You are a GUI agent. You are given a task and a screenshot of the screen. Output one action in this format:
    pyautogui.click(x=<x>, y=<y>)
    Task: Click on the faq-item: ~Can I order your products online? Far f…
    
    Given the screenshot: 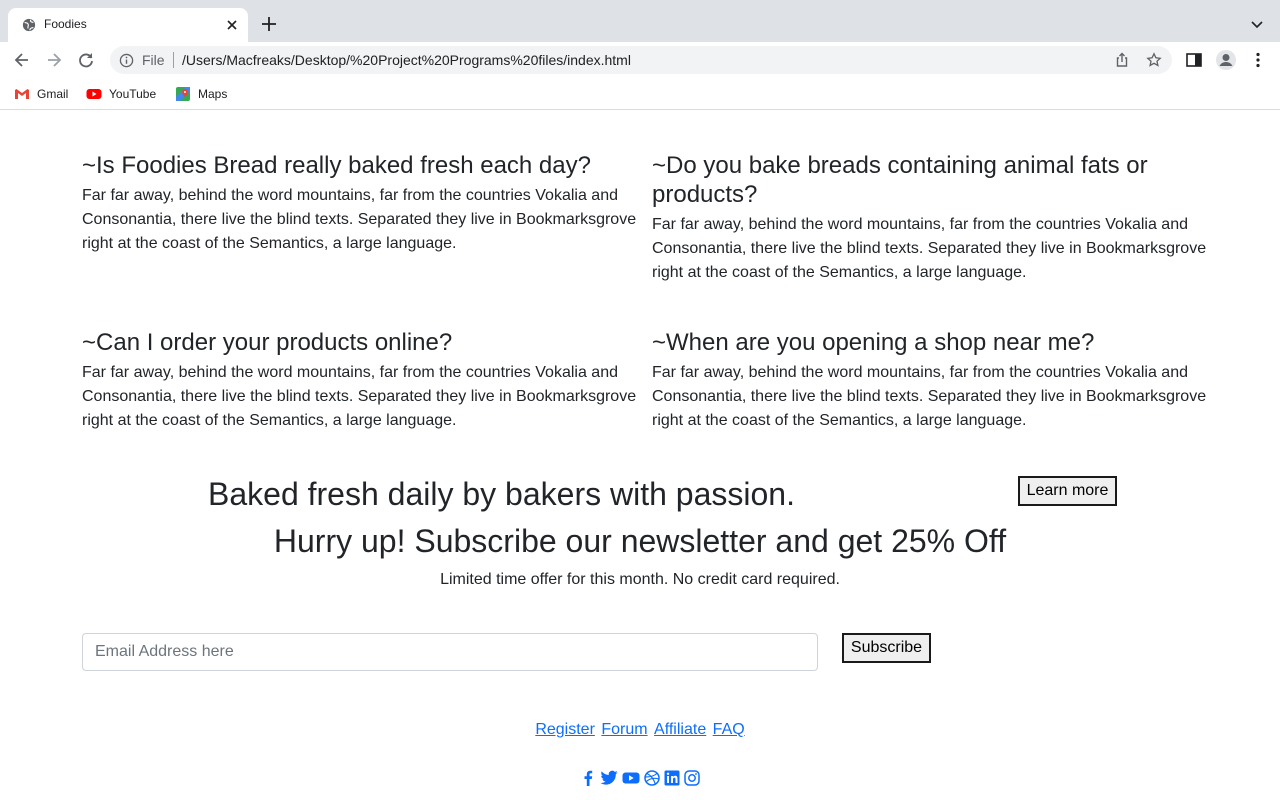 What is the action you would take?
    pyautogui.click(x=360, y=380)
    